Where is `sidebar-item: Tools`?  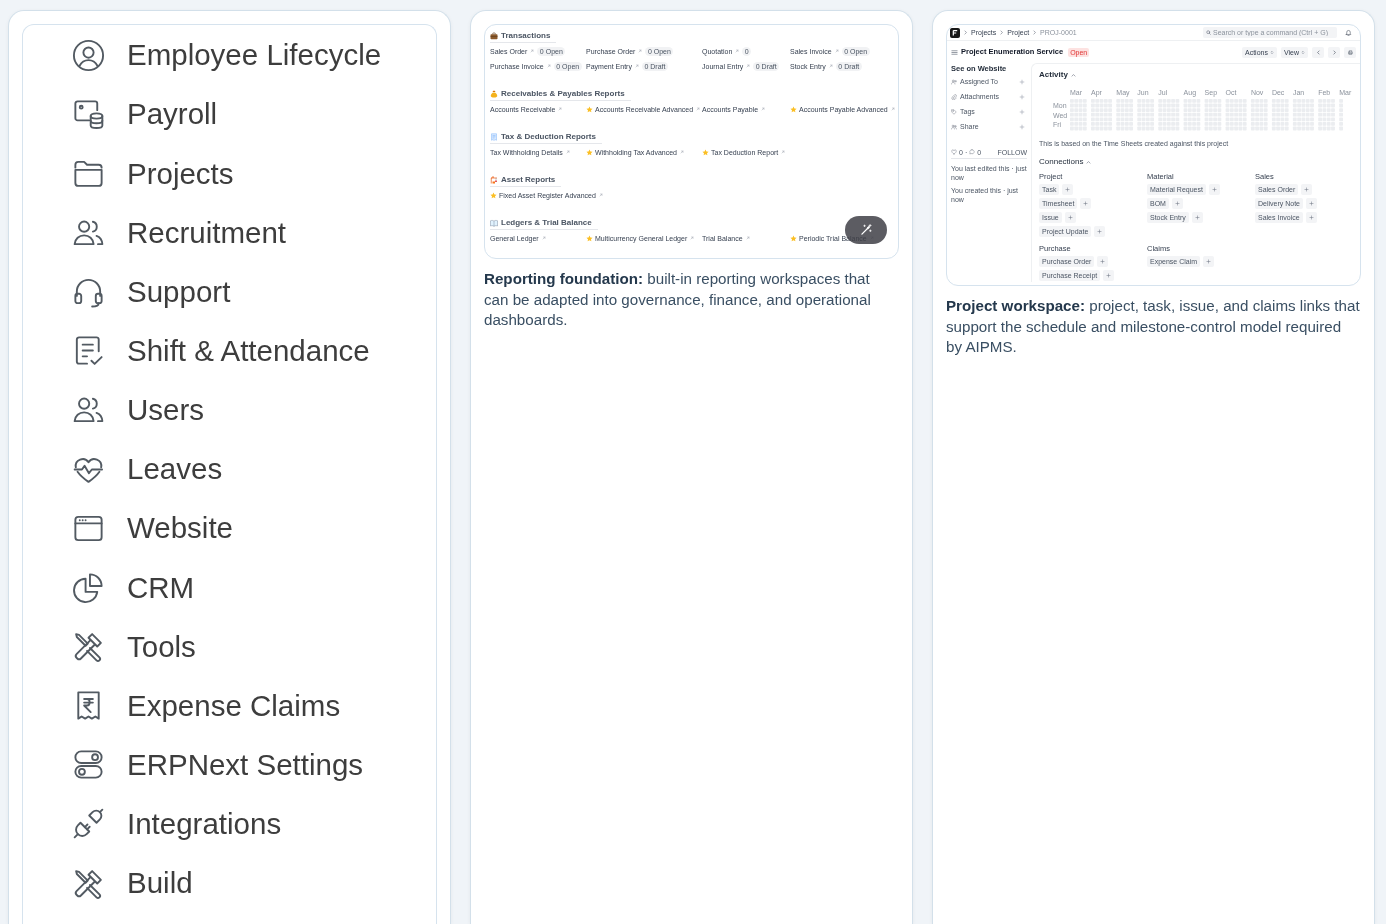 sidebar-item: Tools is located at coordinates (133, 646).